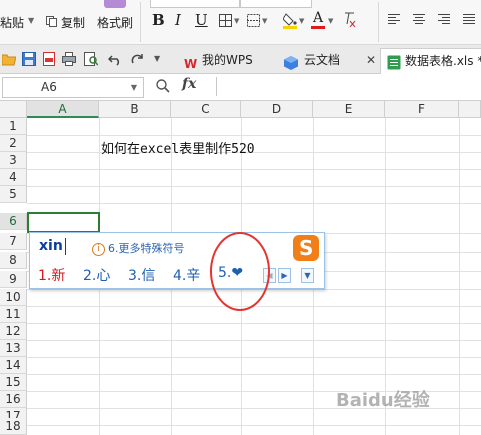 Image resolution: width=481 pixels, height=435 pixels. Describe the element at coordinates (13, 279) in the screenshot. I see `row-header-9: 9` at that location.